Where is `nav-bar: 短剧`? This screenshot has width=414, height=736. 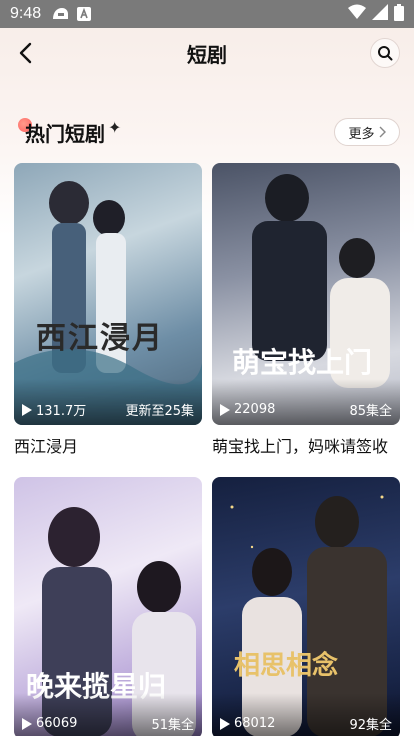 nav-bar: 短剧 is located at coordinates (207, 53).